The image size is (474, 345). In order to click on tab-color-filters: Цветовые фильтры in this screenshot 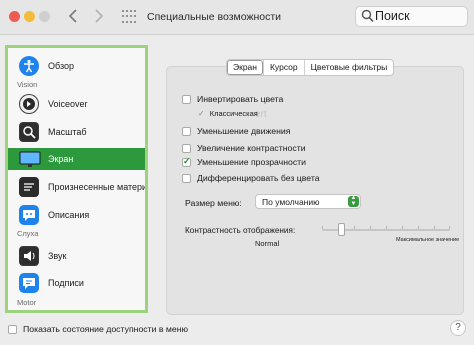, I will do `click(348, 67)`.